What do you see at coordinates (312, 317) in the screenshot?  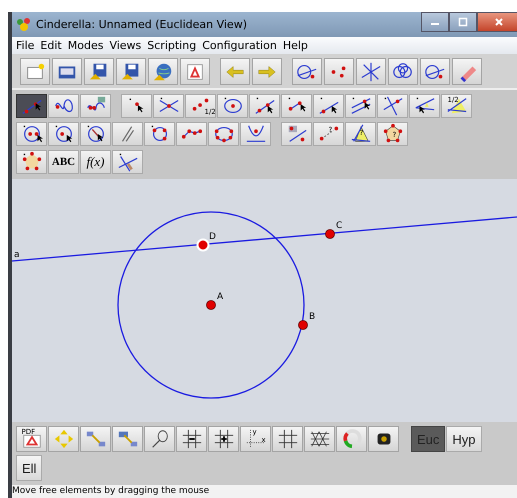 I see `point-label: B` at bounding box center [312, 317].